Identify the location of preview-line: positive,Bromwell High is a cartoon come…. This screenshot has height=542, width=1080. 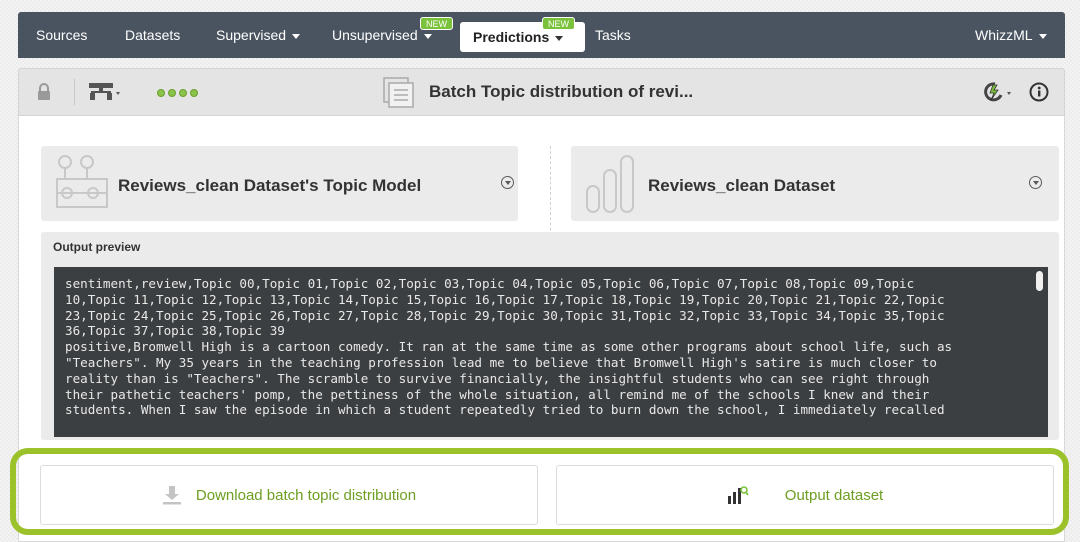
(509, 347).